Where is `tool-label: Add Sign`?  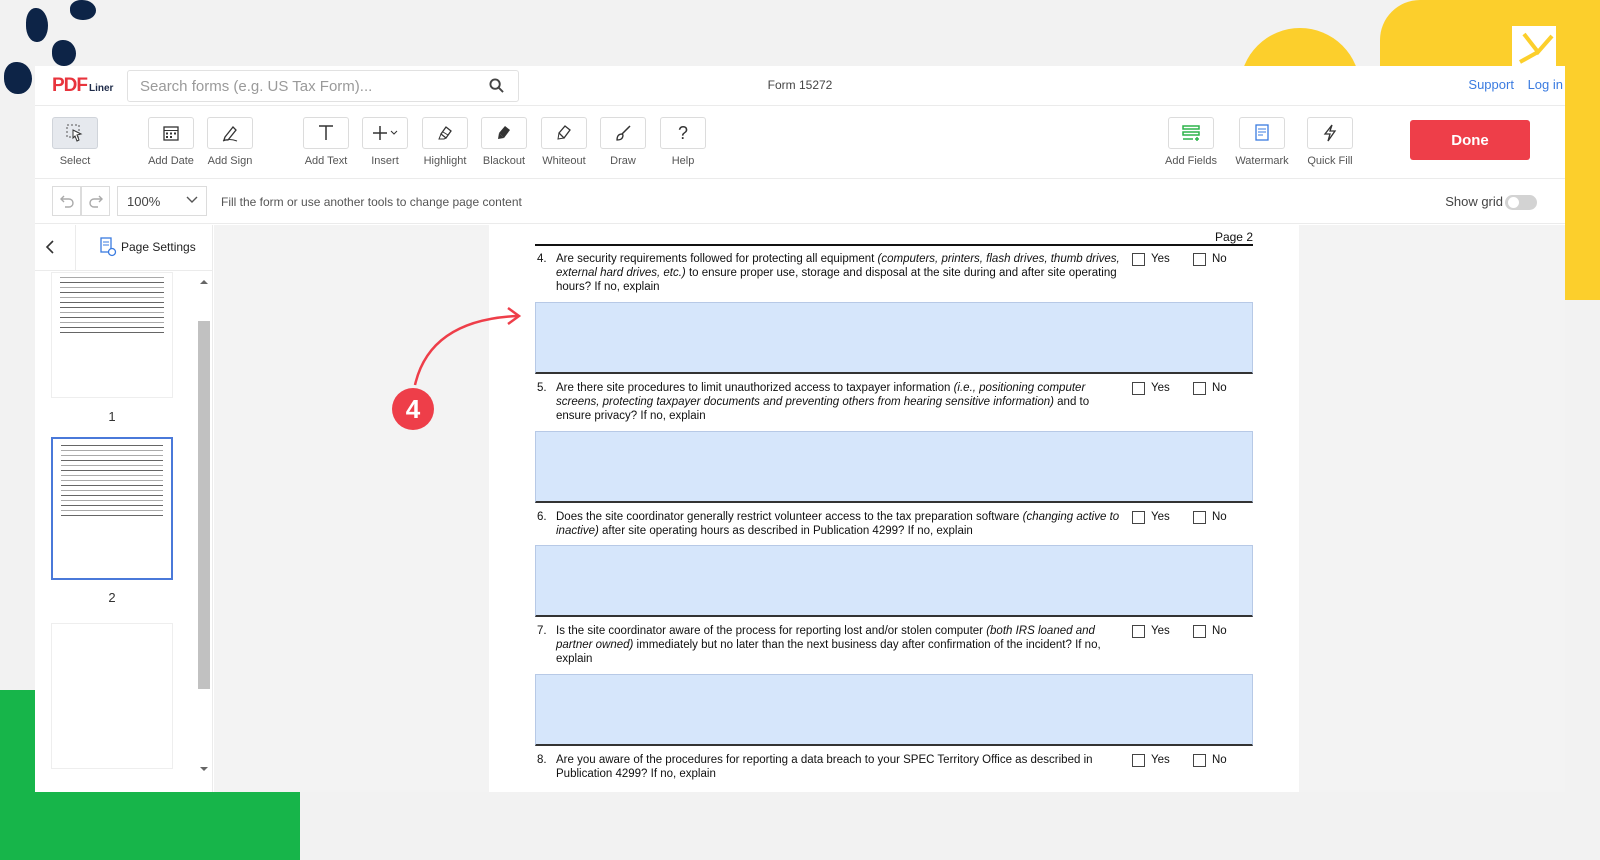 tool-label: Add Sign is located at coordinates (230, 161).